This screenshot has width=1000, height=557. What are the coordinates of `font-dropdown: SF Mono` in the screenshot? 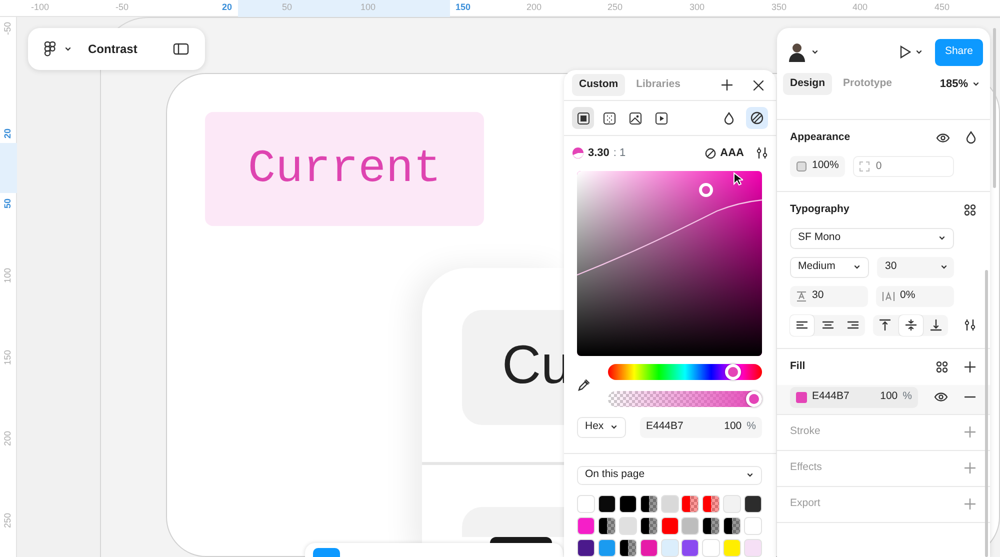 It's located at (872, 238).